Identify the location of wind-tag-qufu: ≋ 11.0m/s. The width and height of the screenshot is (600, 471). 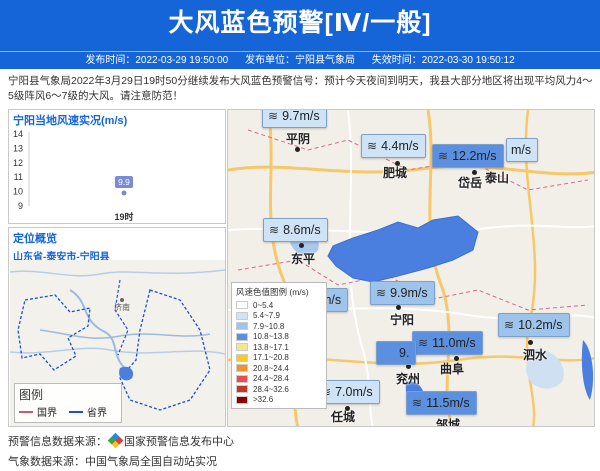
(447, 343).